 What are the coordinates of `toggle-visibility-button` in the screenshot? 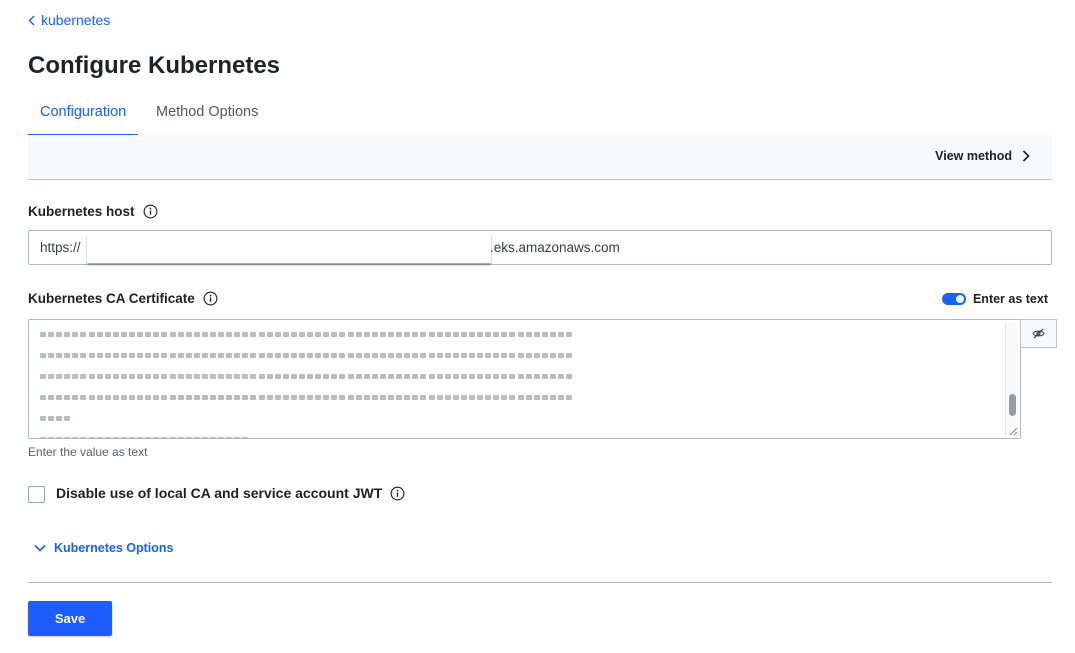 It's located at (1038, 333).